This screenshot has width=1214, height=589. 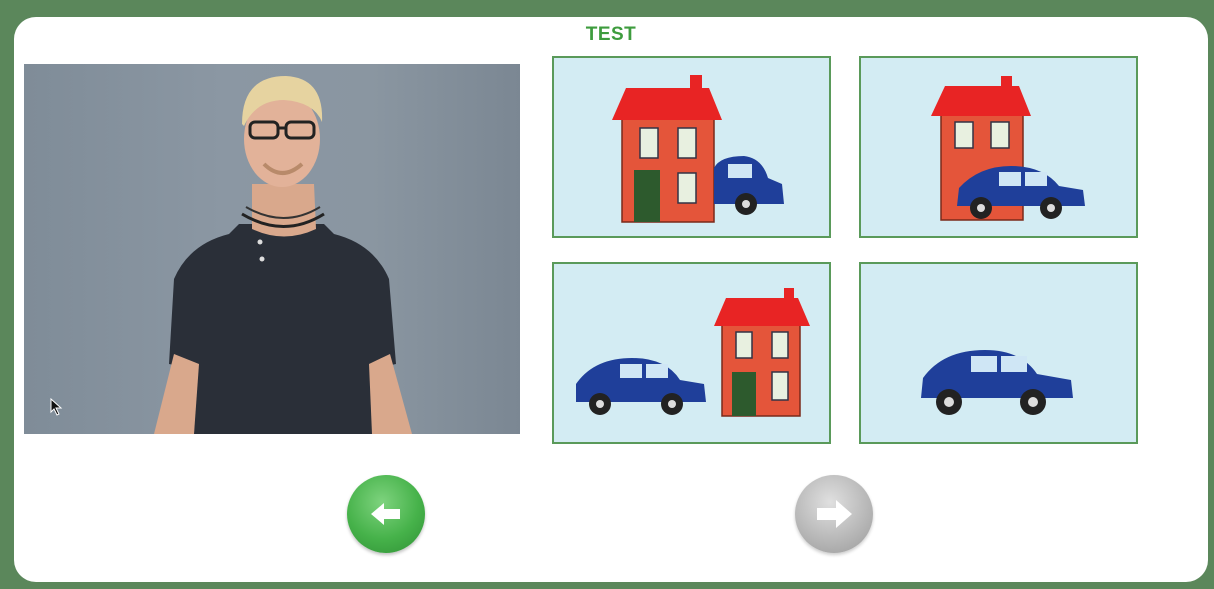 What do you see at coordinates (997, 382) in the screenshot?
I see `car-icon` at bounding box center [997, 382].